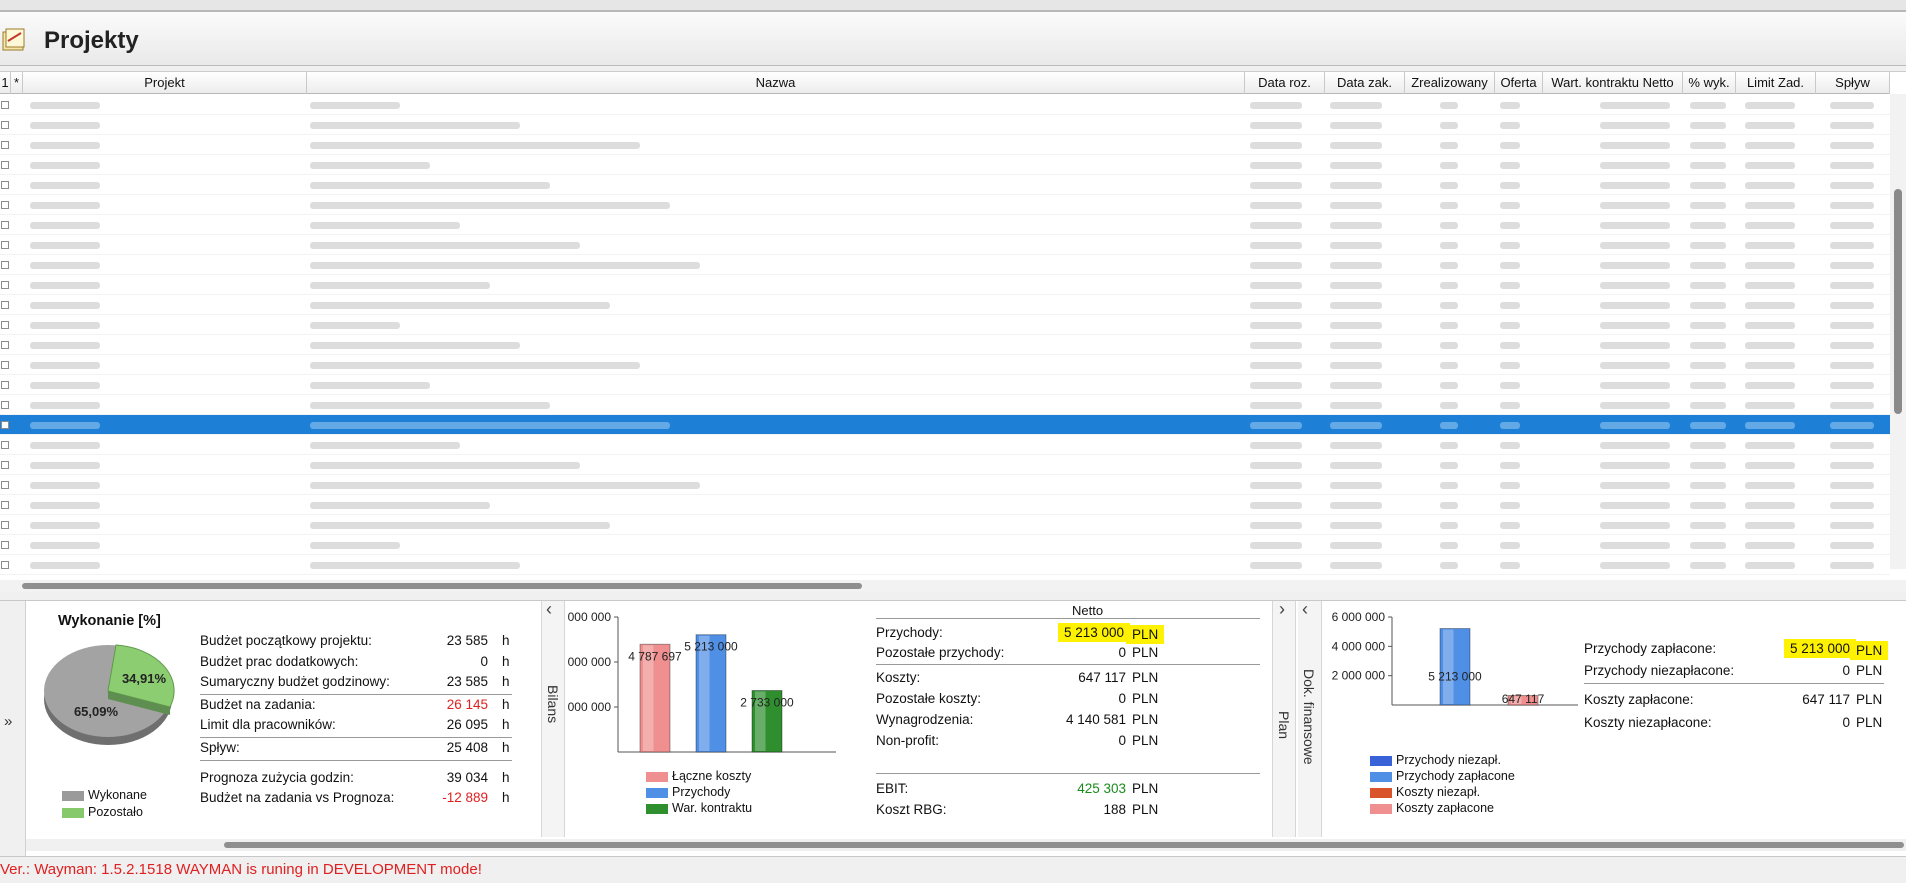  Describe the element at coordinates (1613, 83) in the screenshot. I see `column-header-wart-kontraktu: Wart. kontraktu Netto` at that location.